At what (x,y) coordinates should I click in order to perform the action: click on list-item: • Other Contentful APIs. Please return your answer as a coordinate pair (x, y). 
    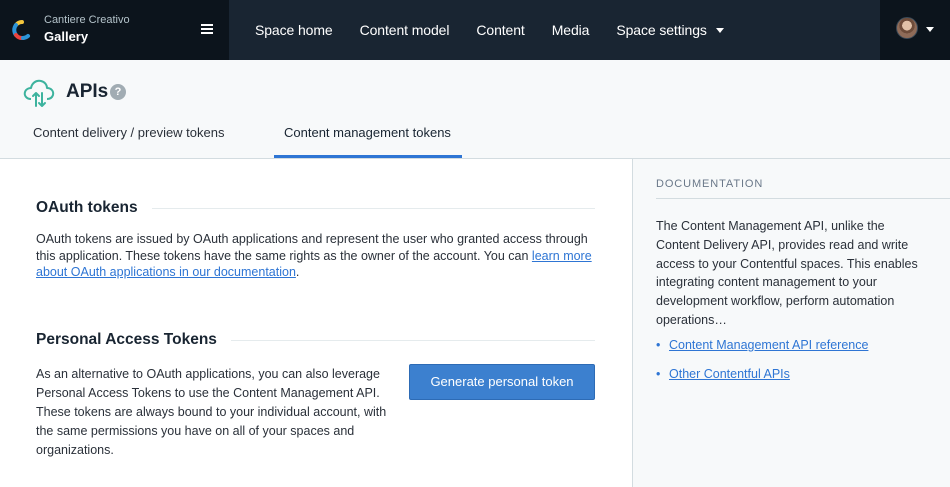
    Looking at the image, I should click on (762, 381).